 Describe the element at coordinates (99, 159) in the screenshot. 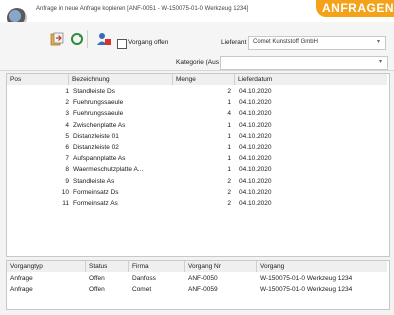

I see `cell-bezeichnung: Aufspannplatte As` at that location.